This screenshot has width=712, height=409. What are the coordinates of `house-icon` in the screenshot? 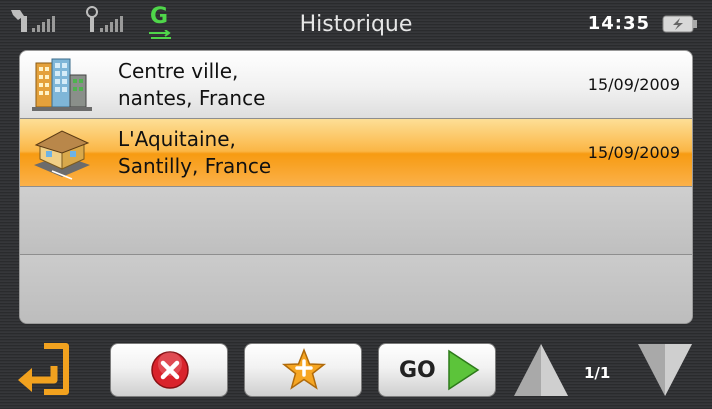 It's located at (62, 155).